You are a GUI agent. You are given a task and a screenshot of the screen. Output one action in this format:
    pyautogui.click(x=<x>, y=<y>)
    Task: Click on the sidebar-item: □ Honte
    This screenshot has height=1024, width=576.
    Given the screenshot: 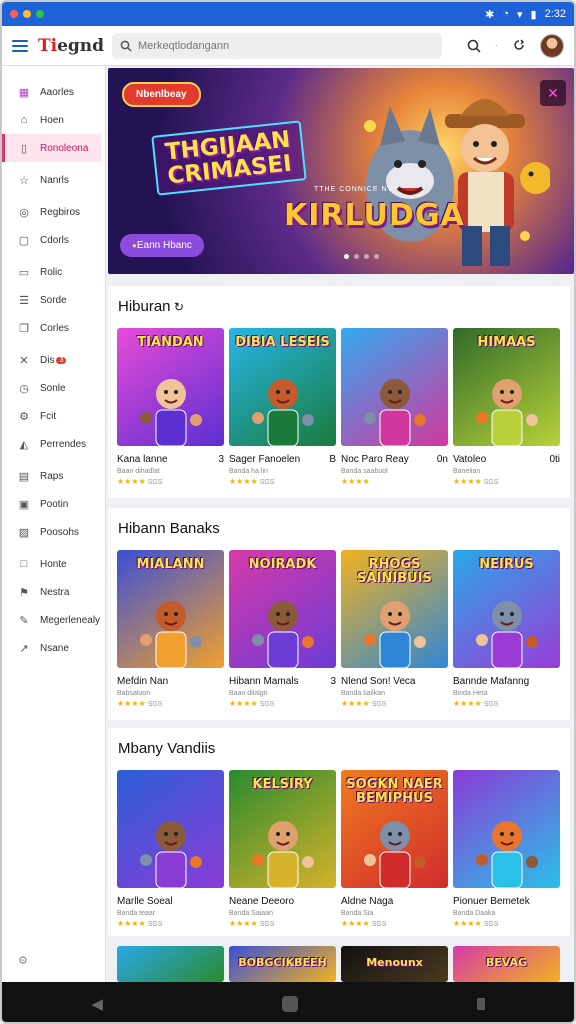 What is the action you would take?
    pyautogui.click(x=53, y=564)
    